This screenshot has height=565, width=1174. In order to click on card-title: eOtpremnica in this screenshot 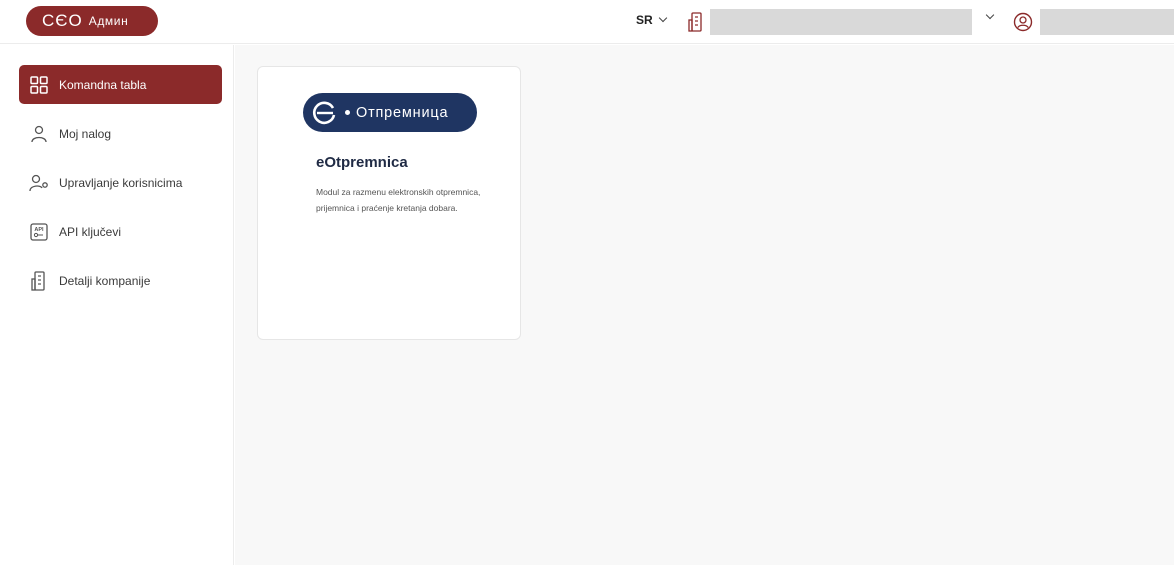, I will do `click(362, 162)`.